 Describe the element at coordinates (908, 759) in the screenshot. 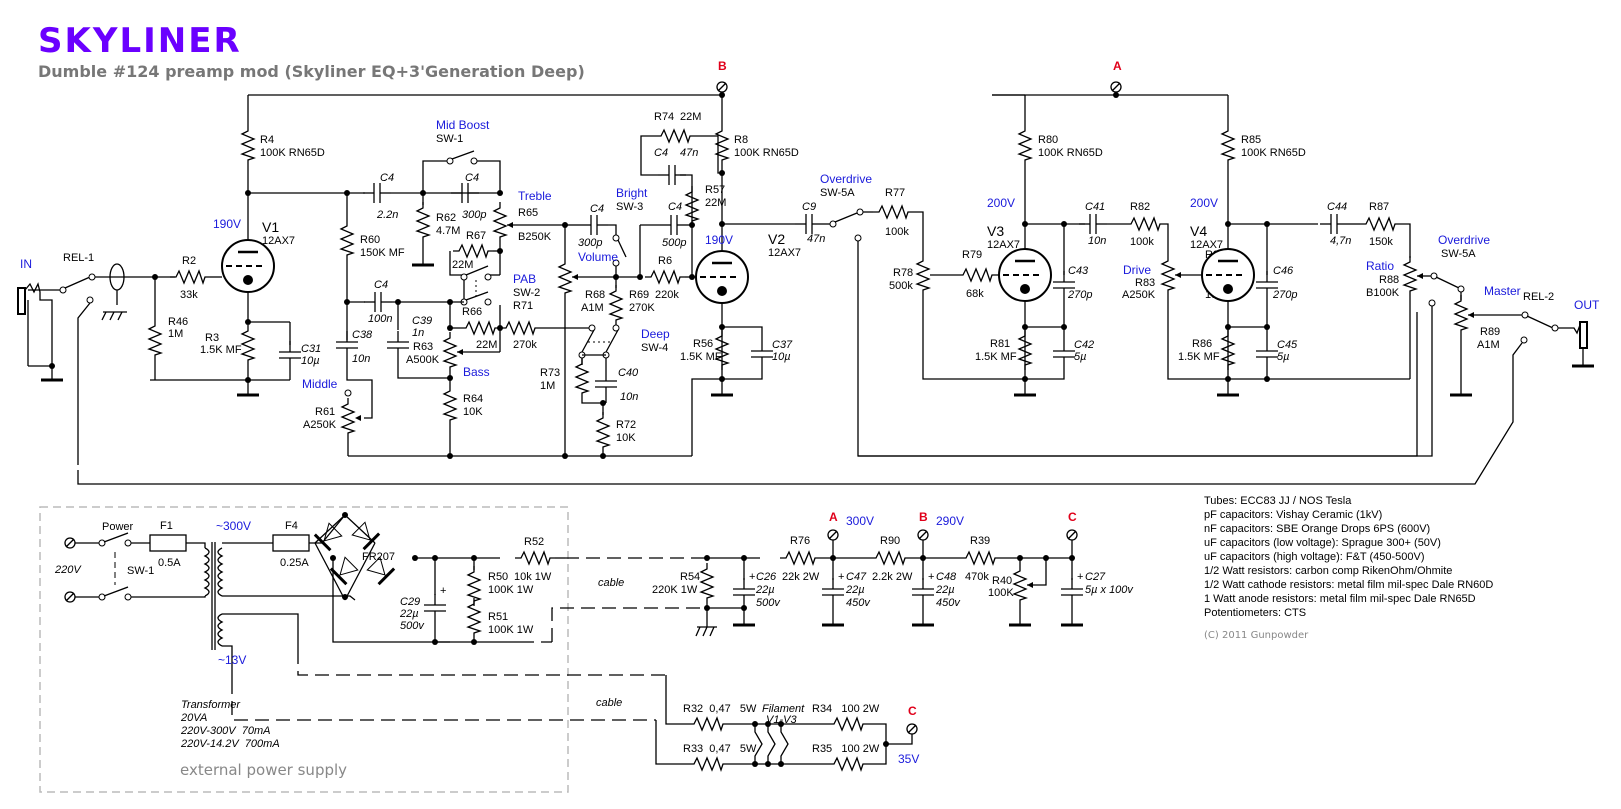

I see `filament-voltage: 35V` at that location.